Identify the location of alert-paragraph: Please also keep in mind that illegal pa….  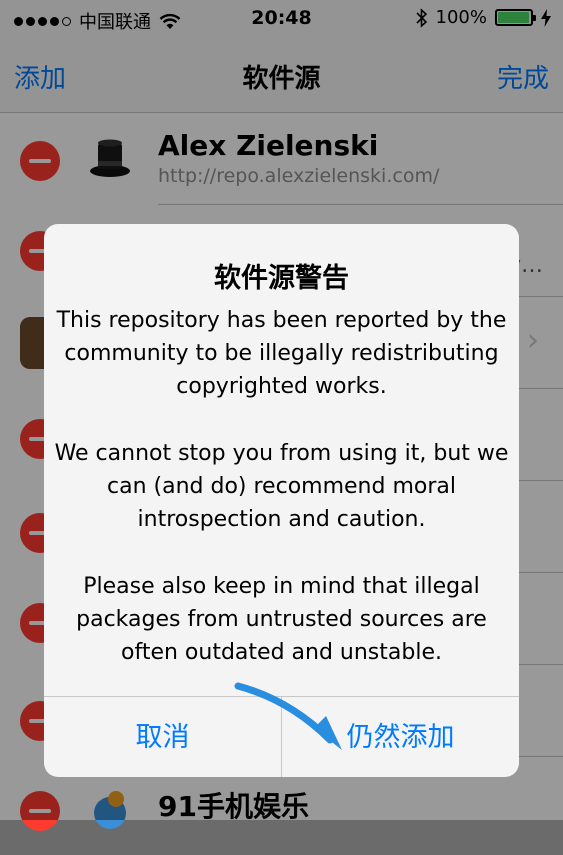
(281, 619).